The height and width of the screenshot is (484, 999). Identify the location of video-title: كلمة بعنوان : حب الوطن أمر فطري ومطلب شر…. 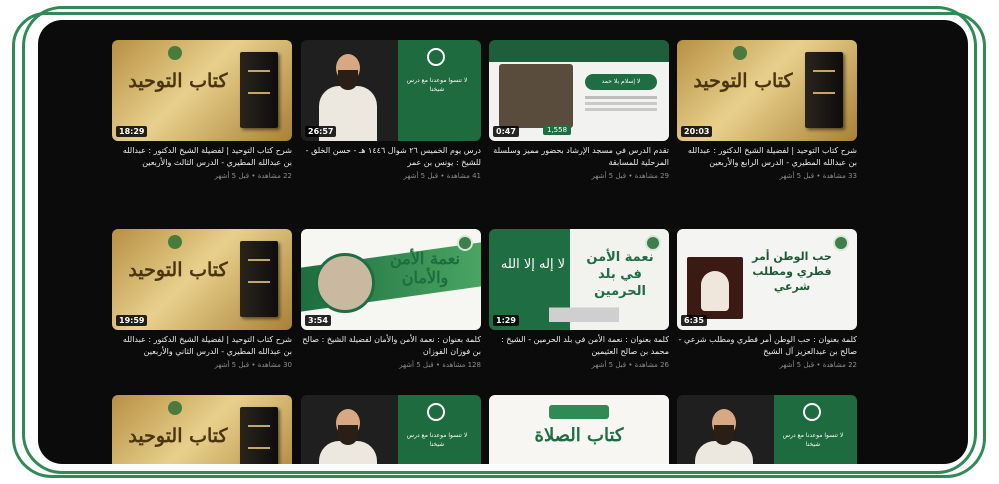
(767, 346).